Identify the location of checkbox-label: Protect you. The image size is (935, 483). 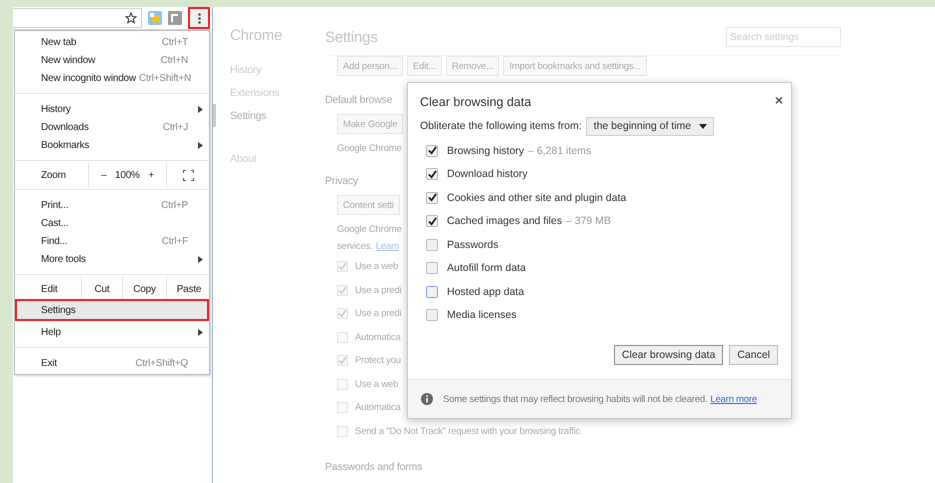
(378, 360).